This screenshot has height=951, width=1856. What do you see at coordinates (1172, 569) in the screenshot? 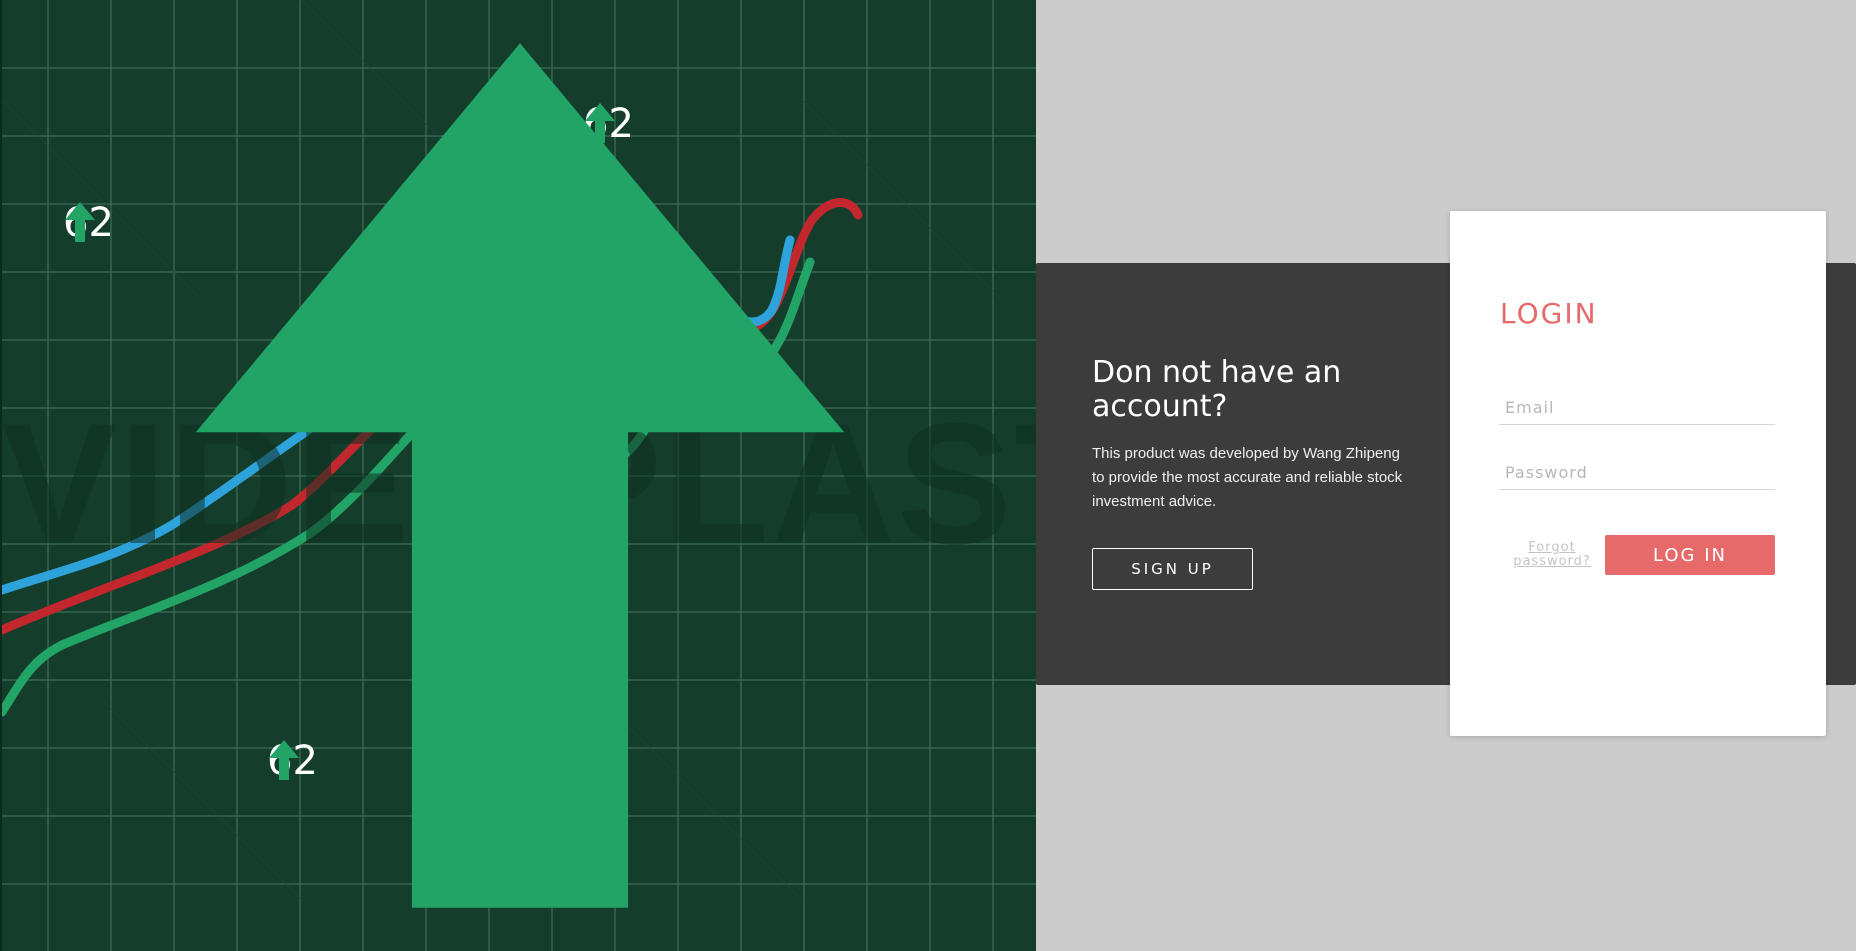
I see `sign-up-button: SIGN UP` at bounding box center [1172, 569].